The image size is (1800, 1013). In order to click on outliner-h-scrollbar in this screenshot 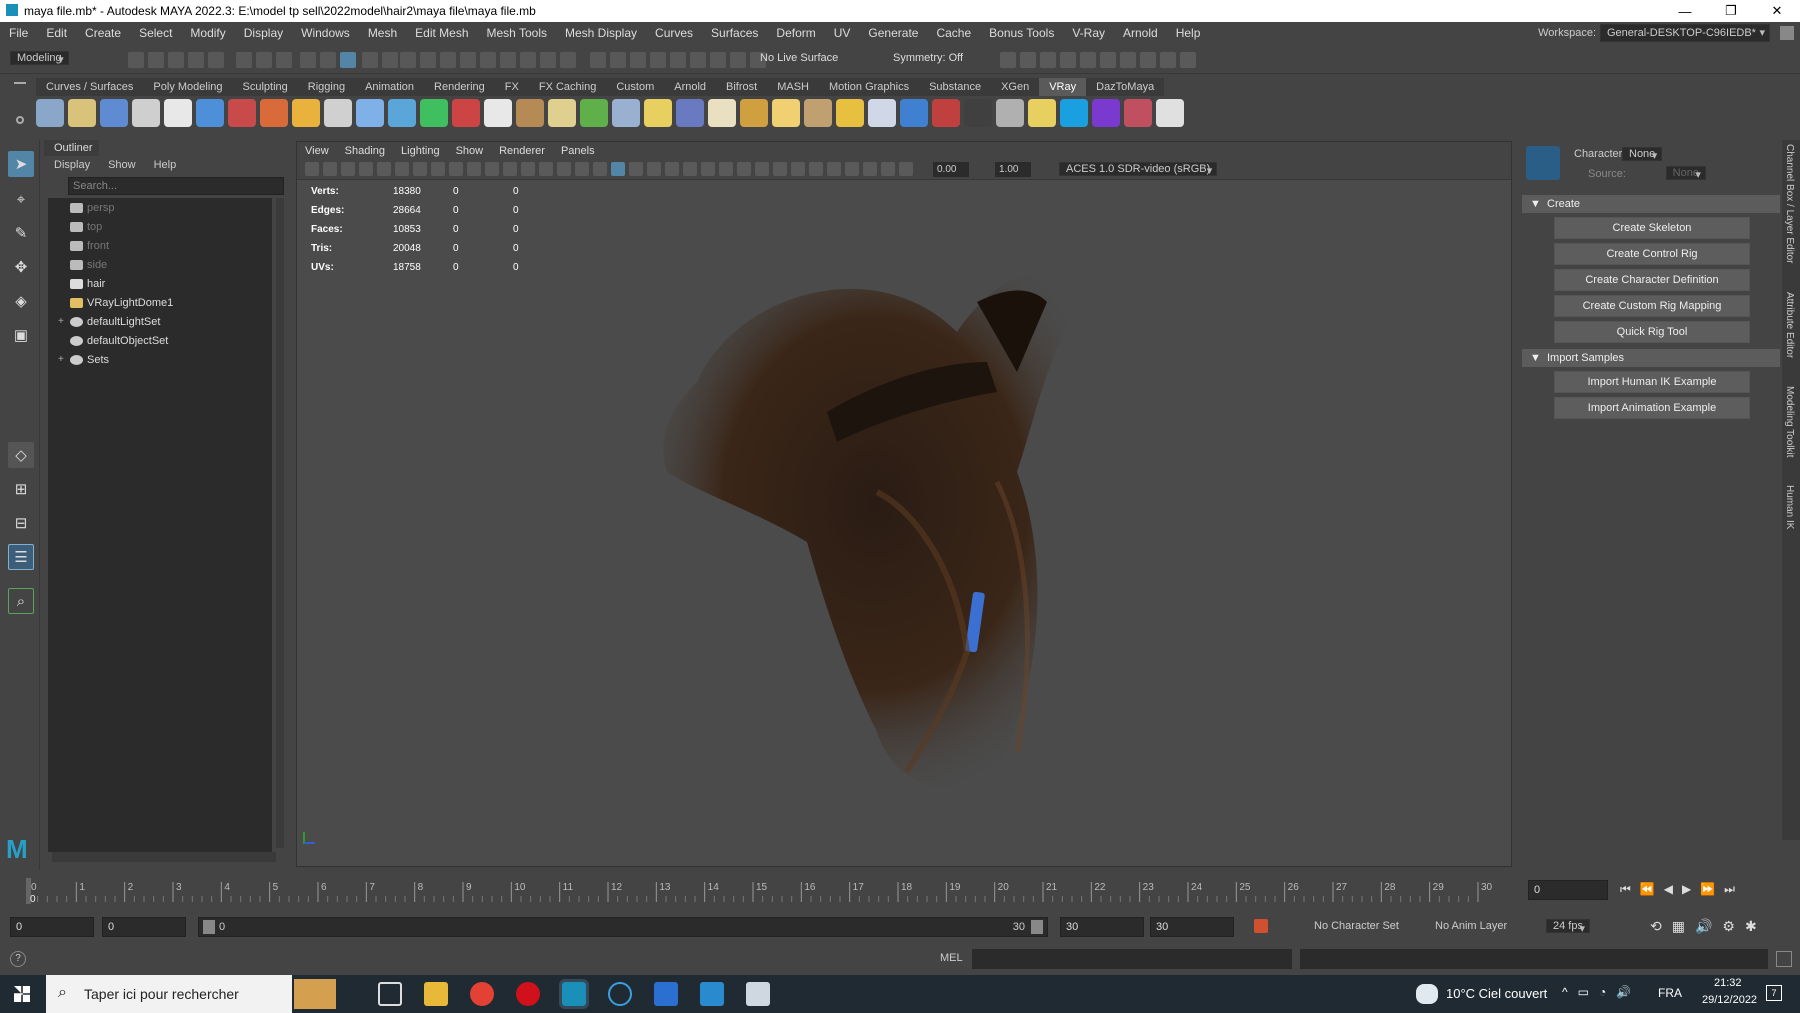, I will do `click(164, 857)`.